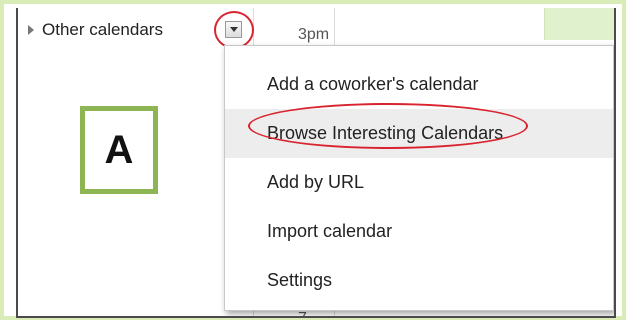 The width and height of the screenshot is (626, 320). I want to click on other-calendars-label: Other calendars, so click(102, 29).